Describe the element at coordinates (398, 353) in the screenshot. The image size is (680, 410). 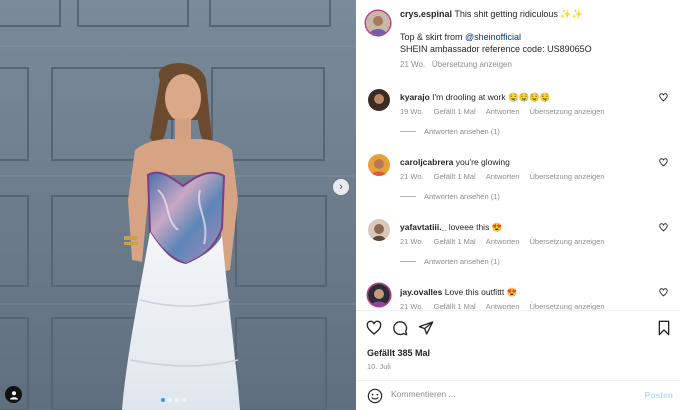
I see `likes-count: Gefällt 385 Mal` at that location.